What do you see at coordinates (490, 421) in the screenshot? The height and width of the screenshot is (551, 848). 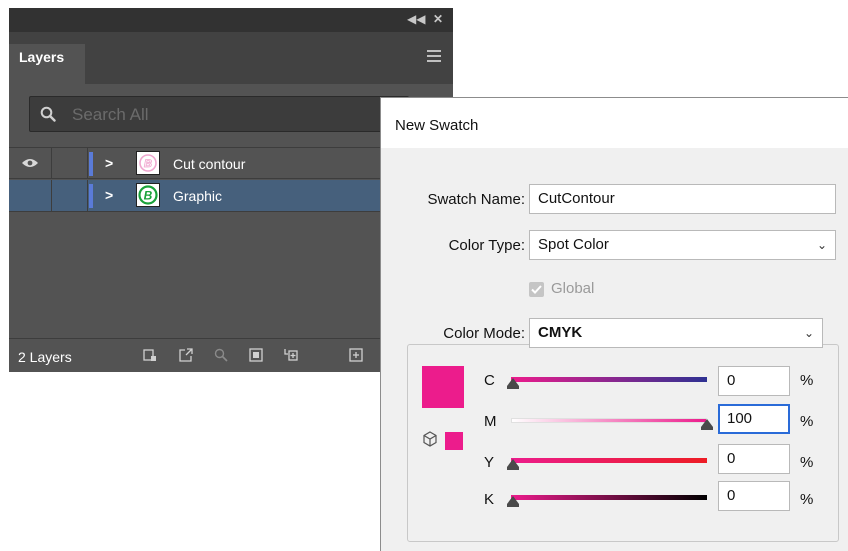 I see `channel-label-m: M` at bounding box center [490, 421].